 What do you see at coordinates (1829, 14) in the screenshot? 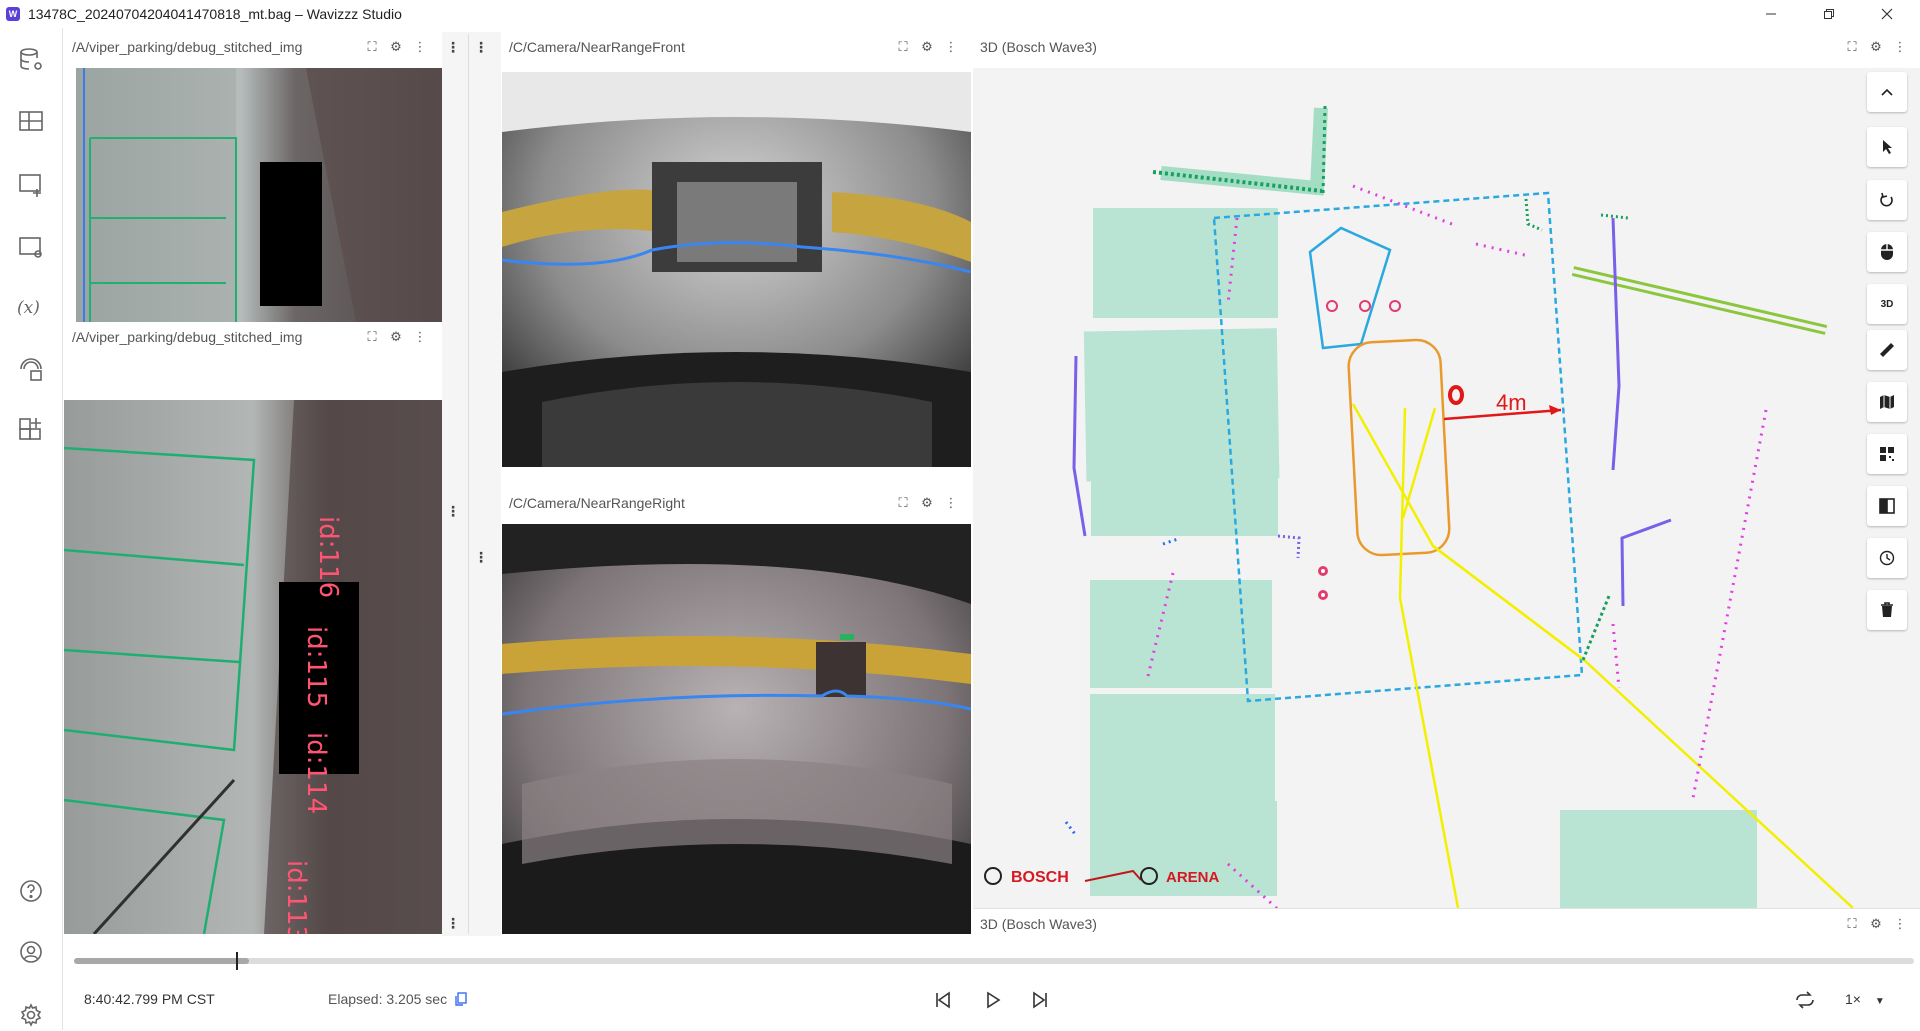
I see `restore-button` at bounding box center [1829, 14].